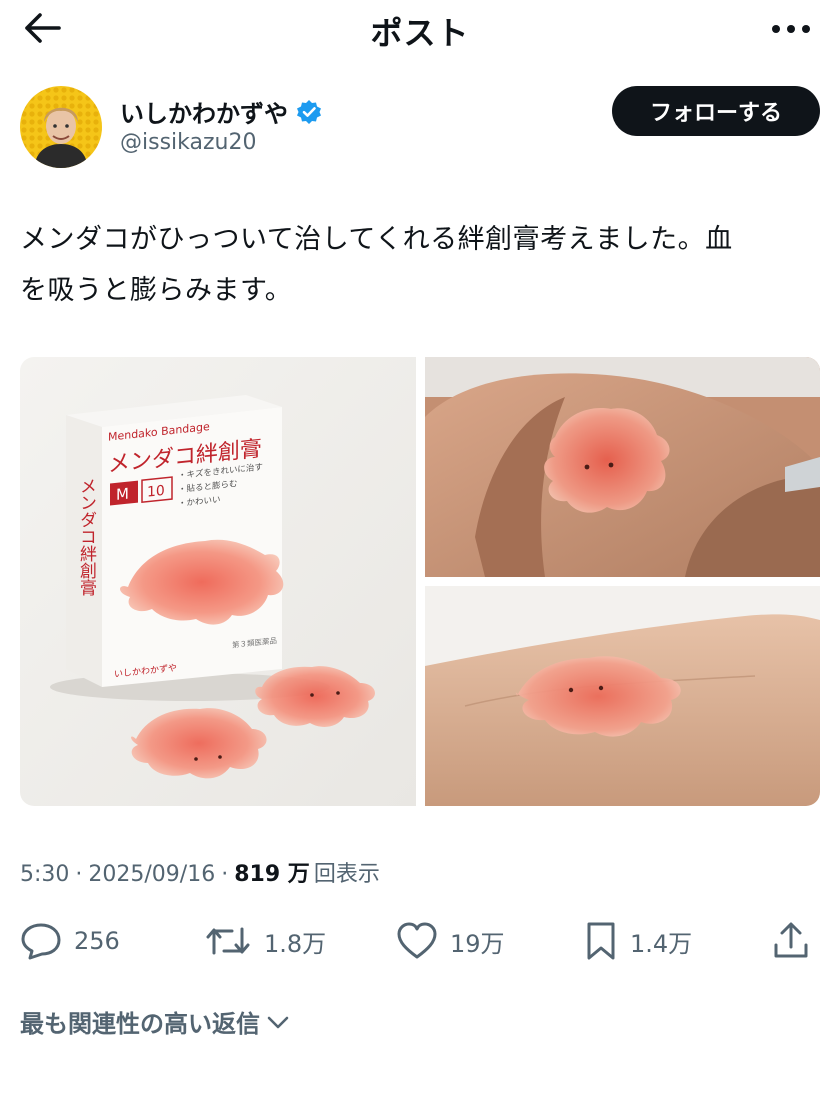 This screenshot has height=1094, width=840. What do you see at coordinates (41, 941) in the screenshot?
I see `reply-icon` at bounding box center [41, 941].